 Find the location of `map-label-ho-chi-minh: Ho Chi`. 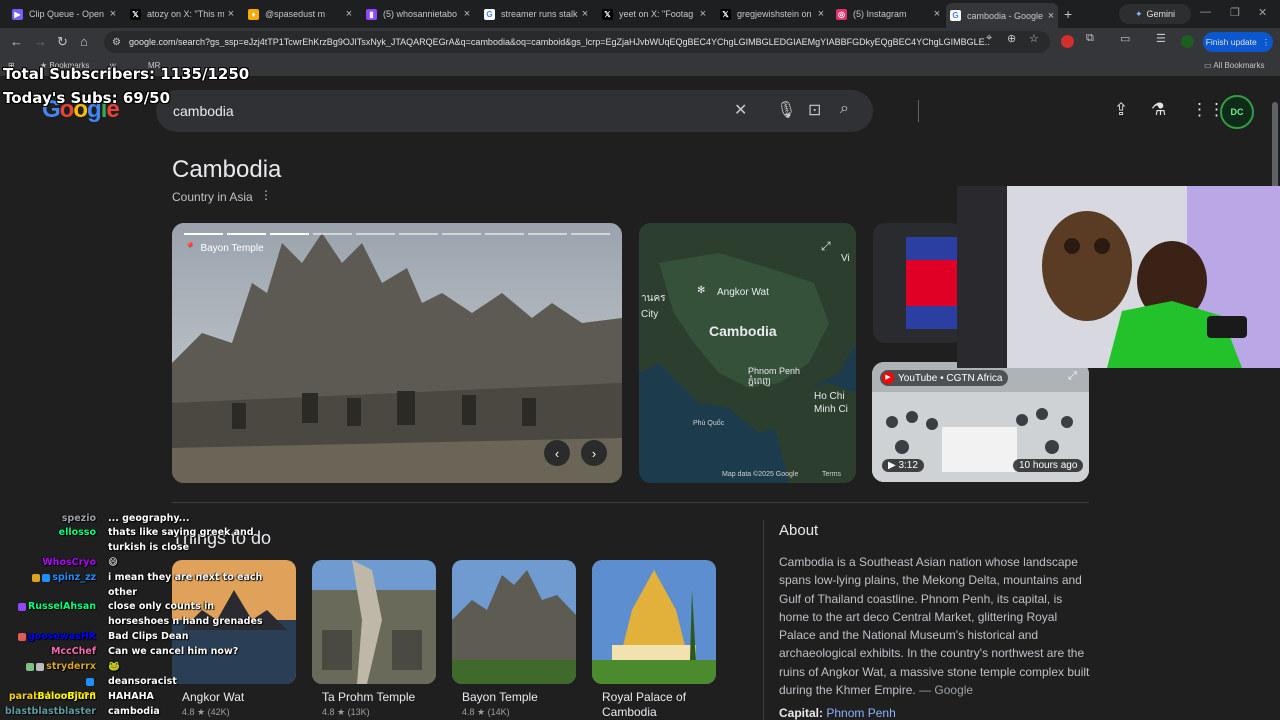

map-label-ho-chi-minh: Ho Chi is located at coordinates (829, 396).